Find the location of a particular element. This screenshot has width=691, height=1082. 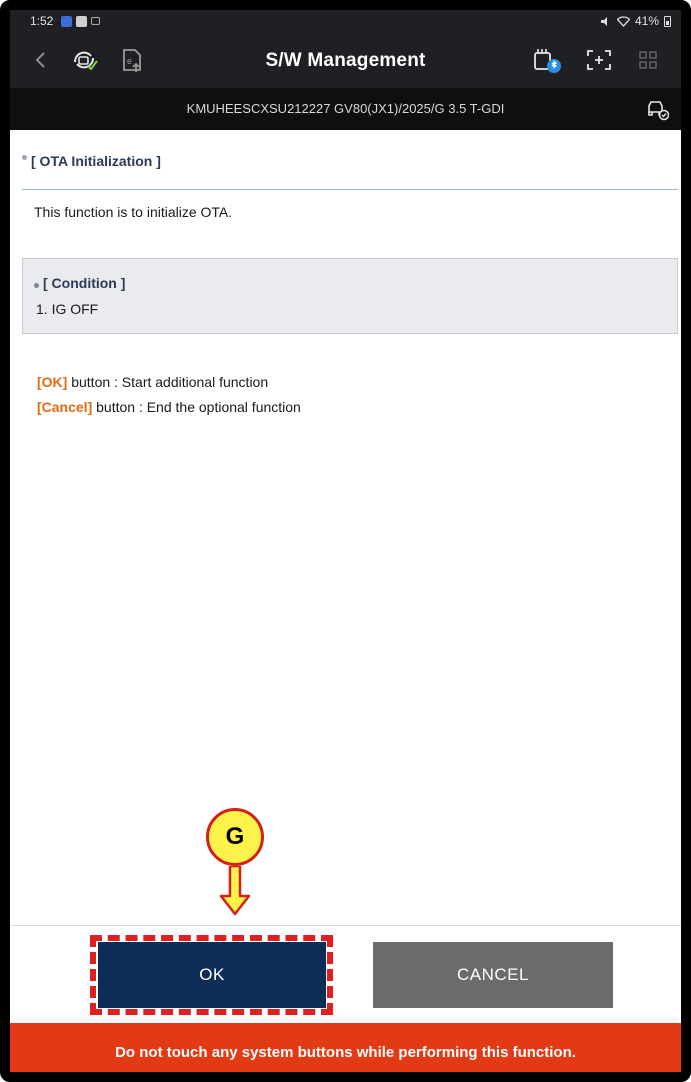

condition-title: [ Condition ] is located at coordinates (79, 283).